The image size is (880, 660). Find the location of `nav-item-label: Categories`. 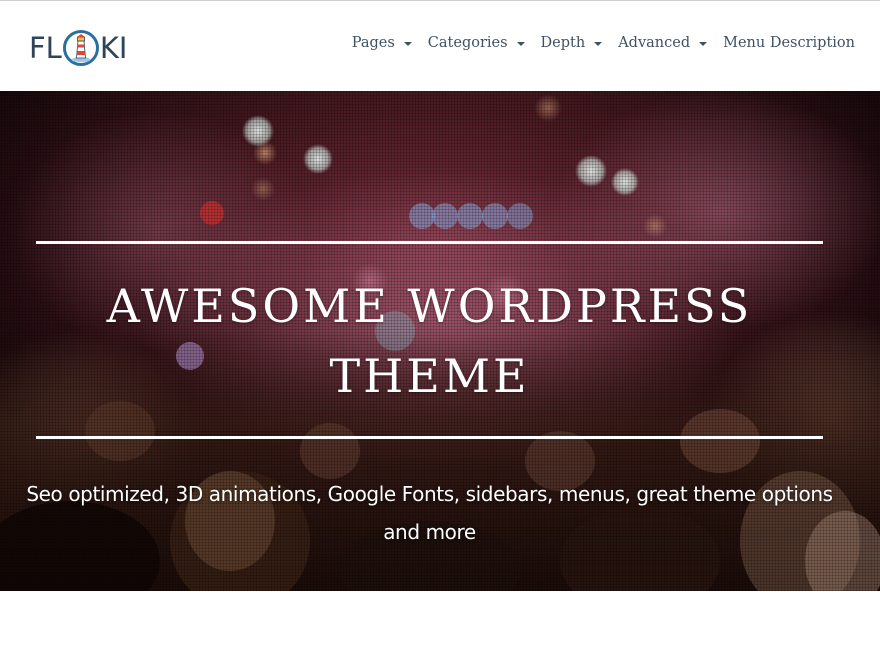

nav-item-label: Categories is located at coordinates (467, 43).